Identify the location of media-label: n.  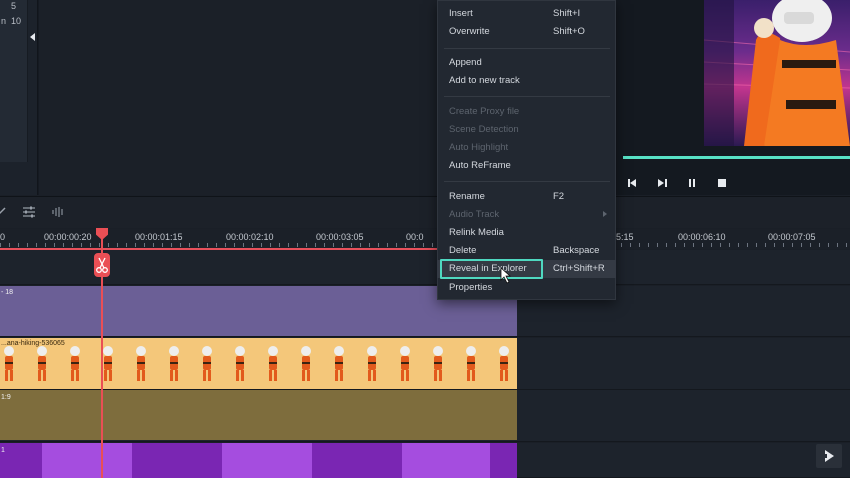
(4, 21).